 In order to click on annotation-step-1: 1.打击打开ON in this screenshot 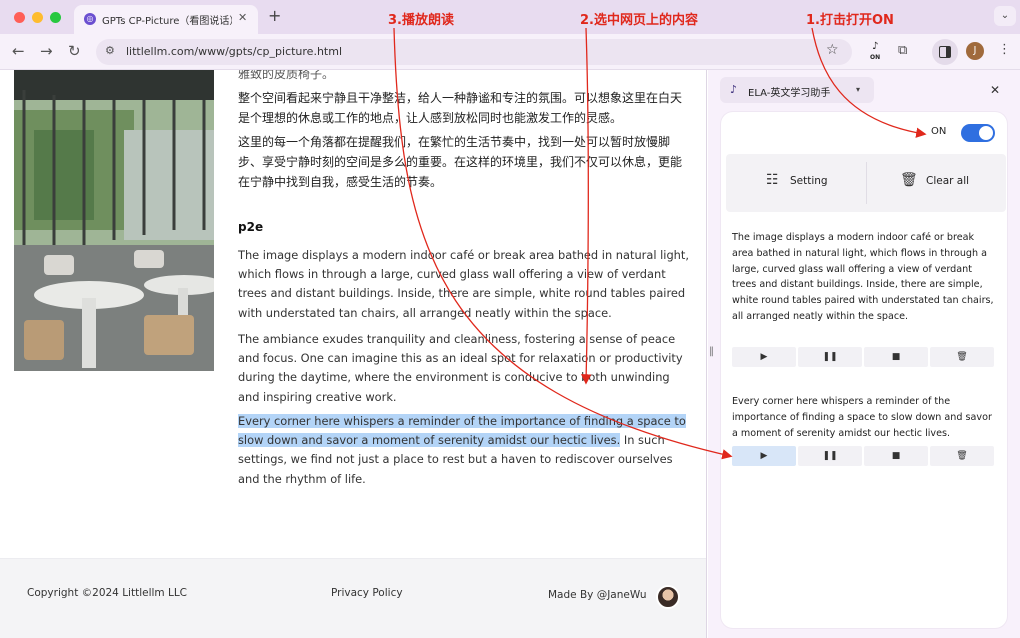, I will do `click(850, 20)`.